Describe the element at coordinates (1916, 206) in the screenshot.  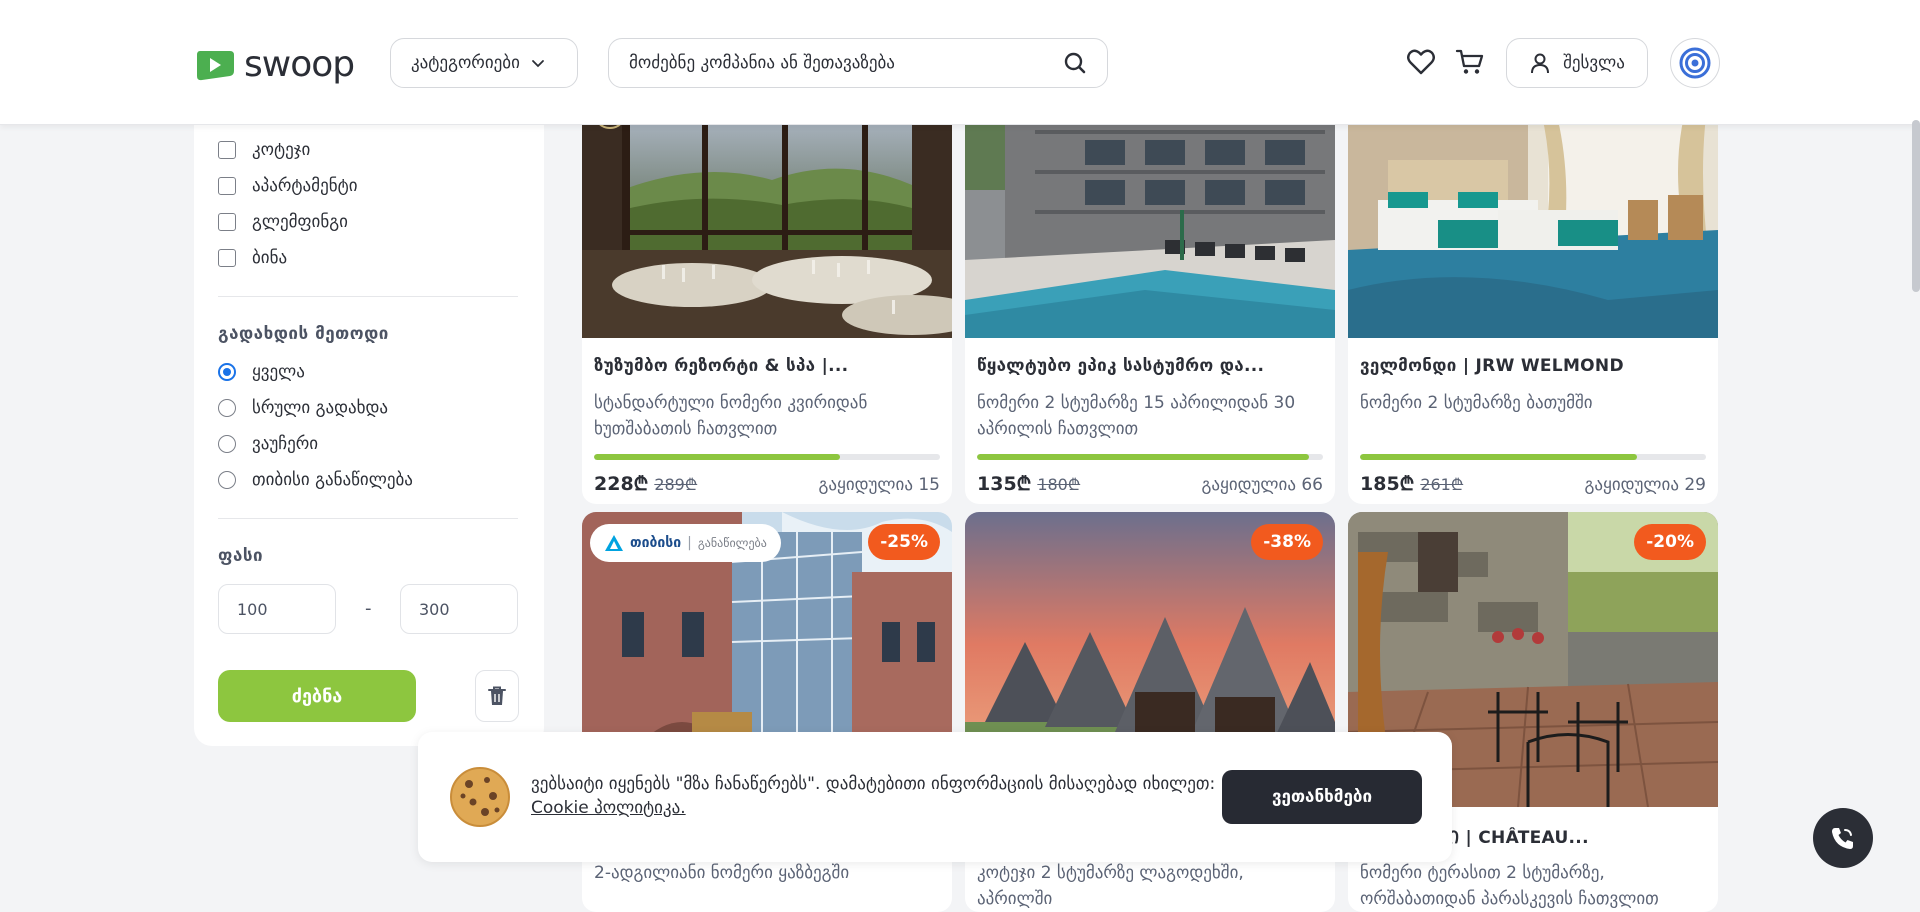
I see `page-scrollbar` at that location.